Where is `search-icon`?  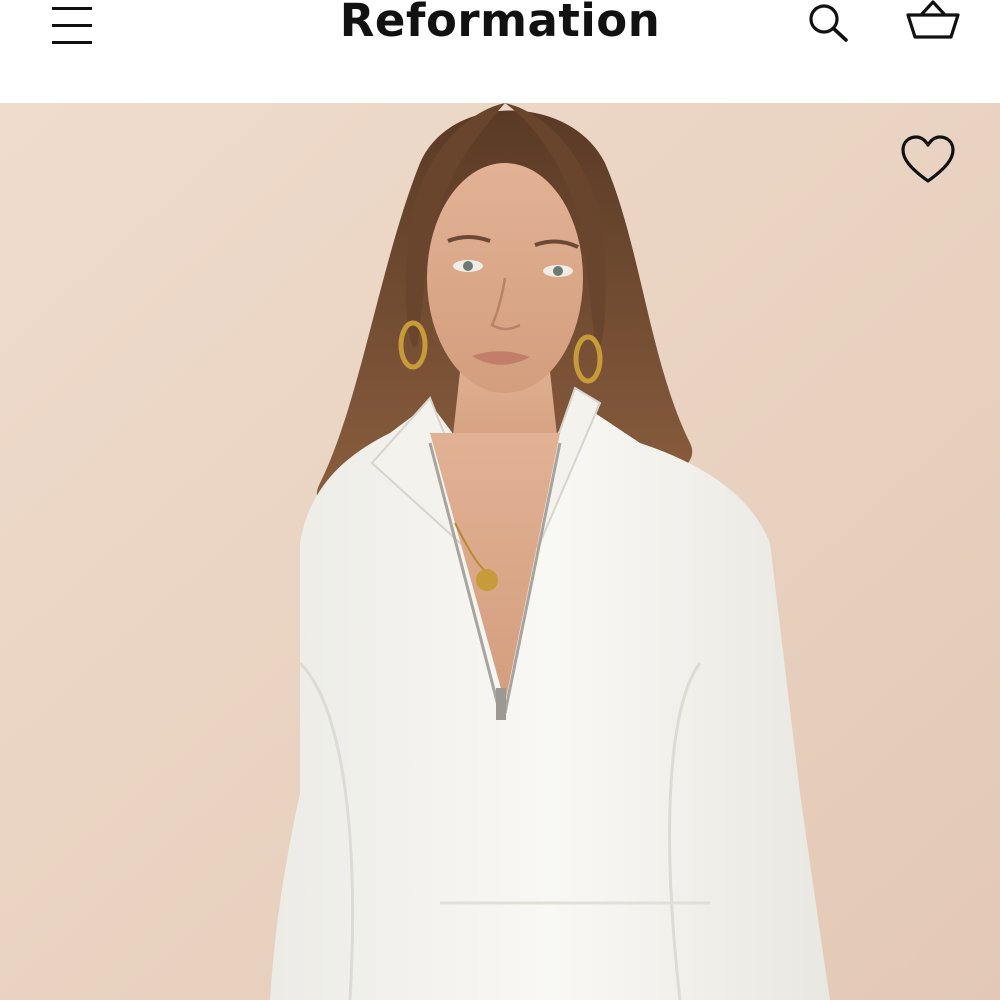 search-icon is located at coordinates (828, 23).